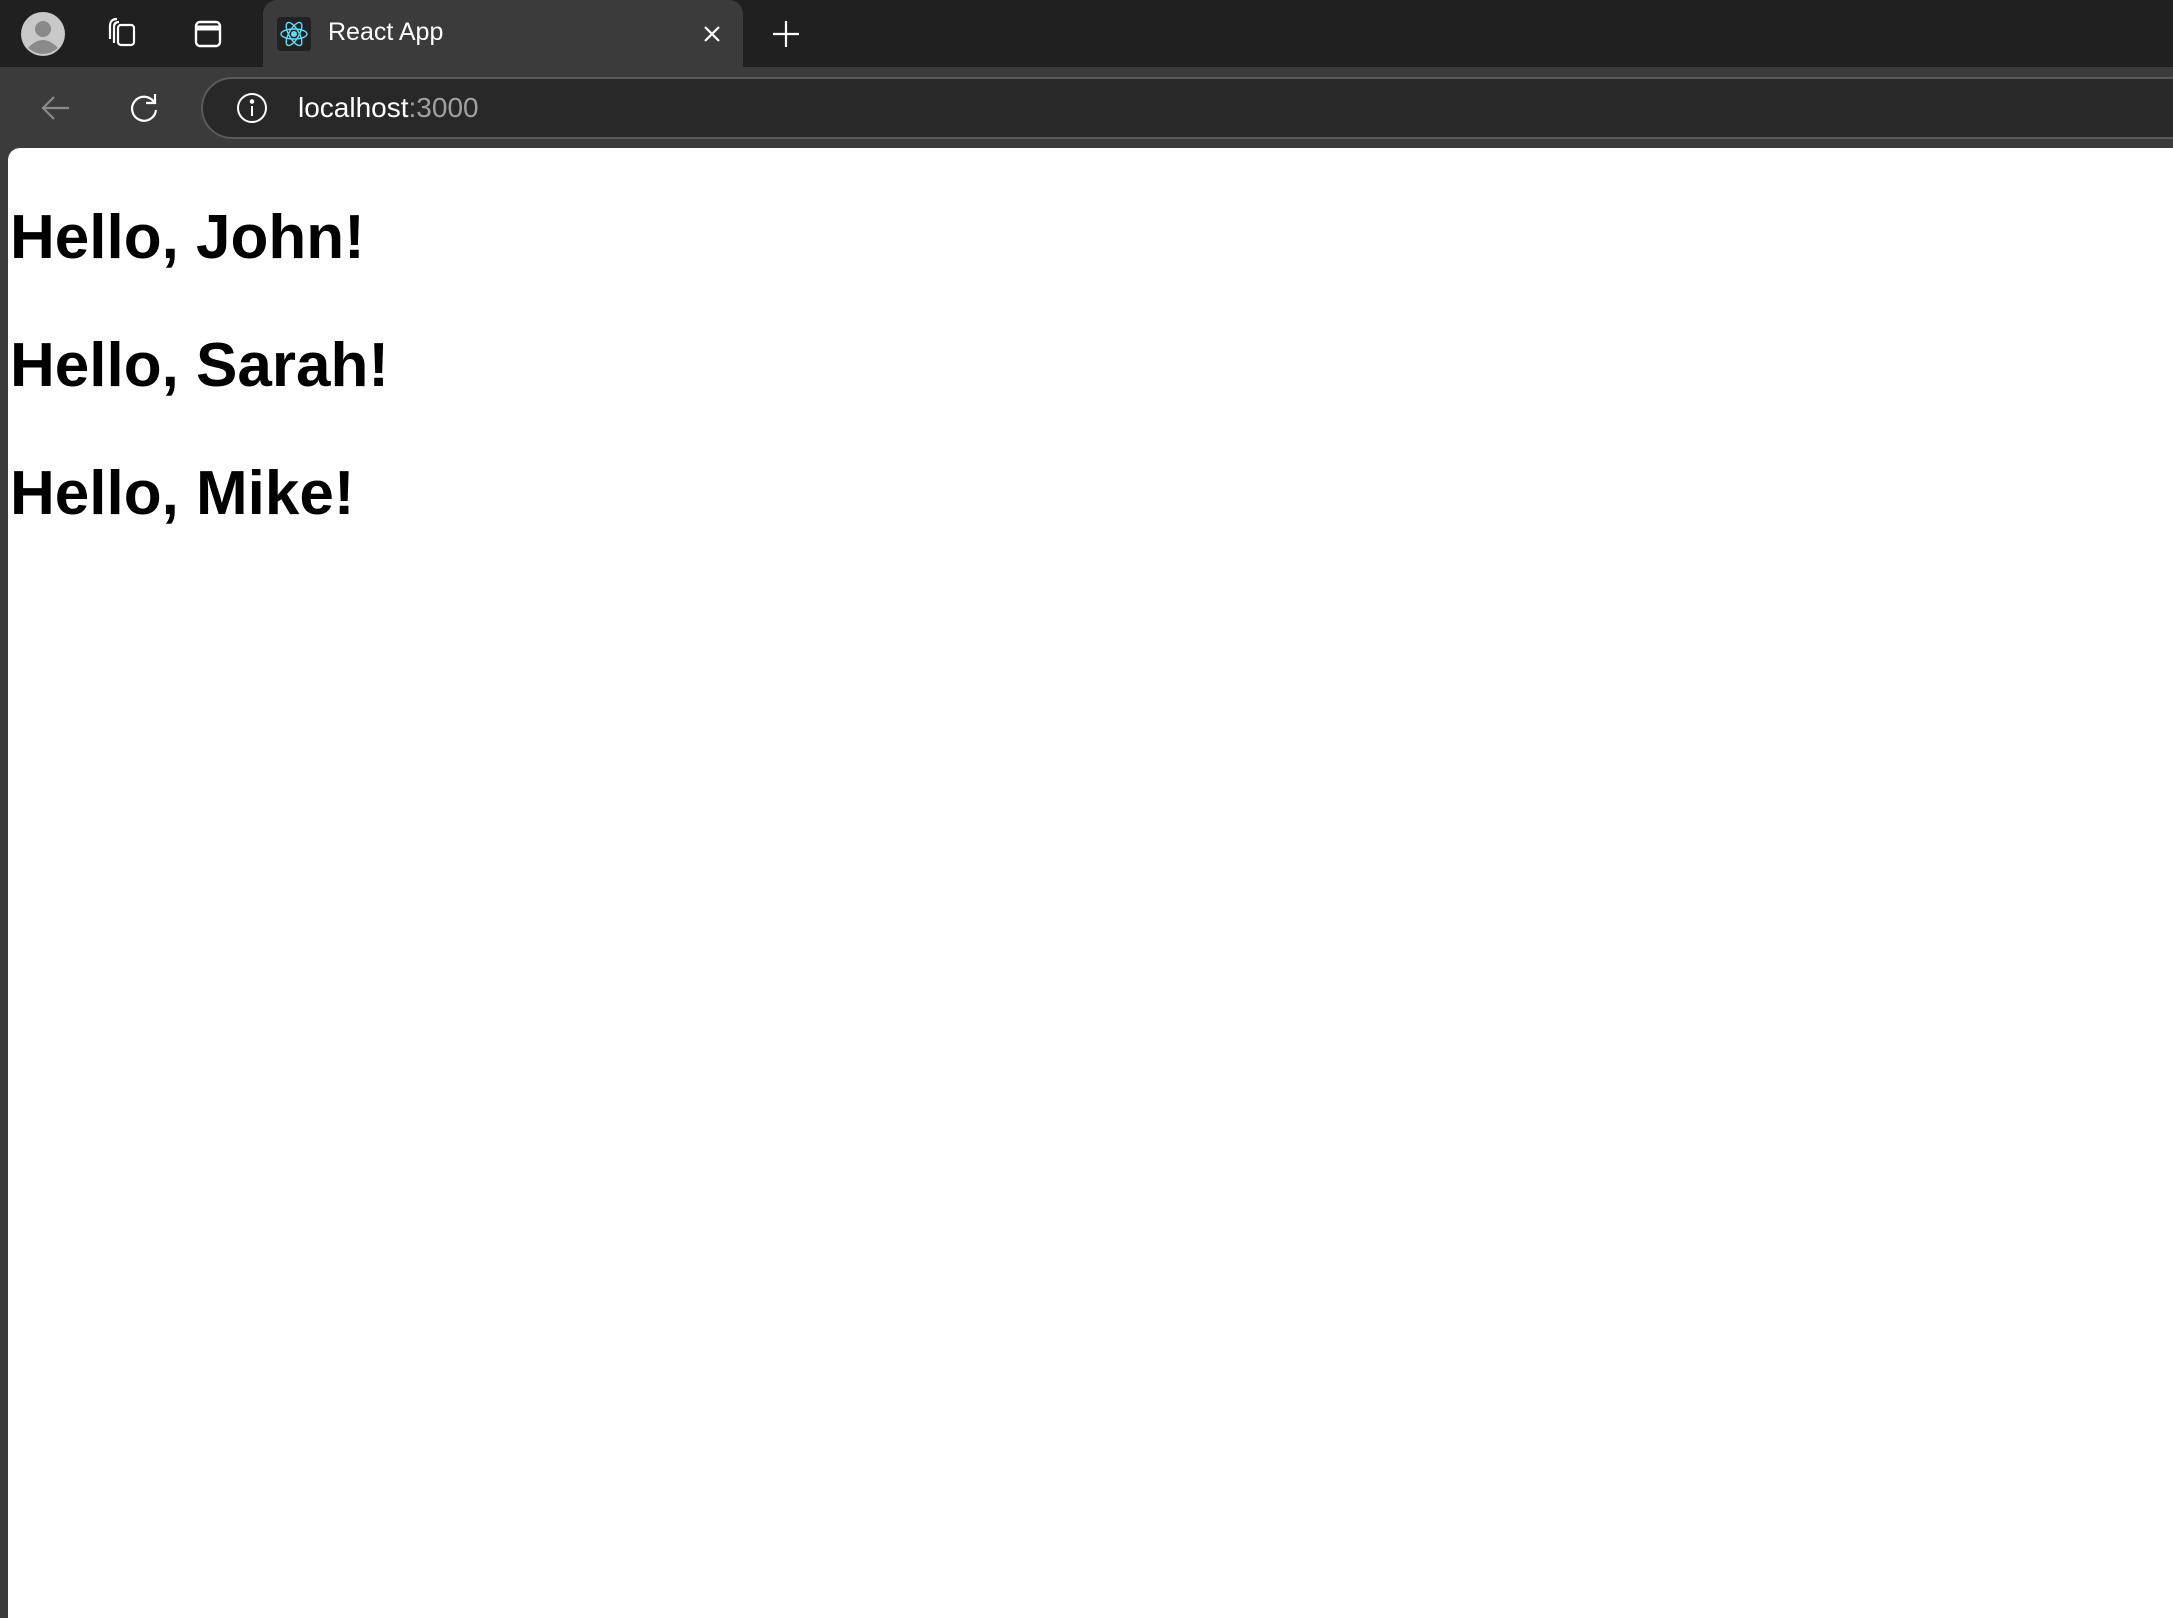 This screenshot has height=1618, width=2173. What do you see at coordinates (503, 33) in the screenshot?
I see `tab-react-app: React App` at bounding box center [503, 33].